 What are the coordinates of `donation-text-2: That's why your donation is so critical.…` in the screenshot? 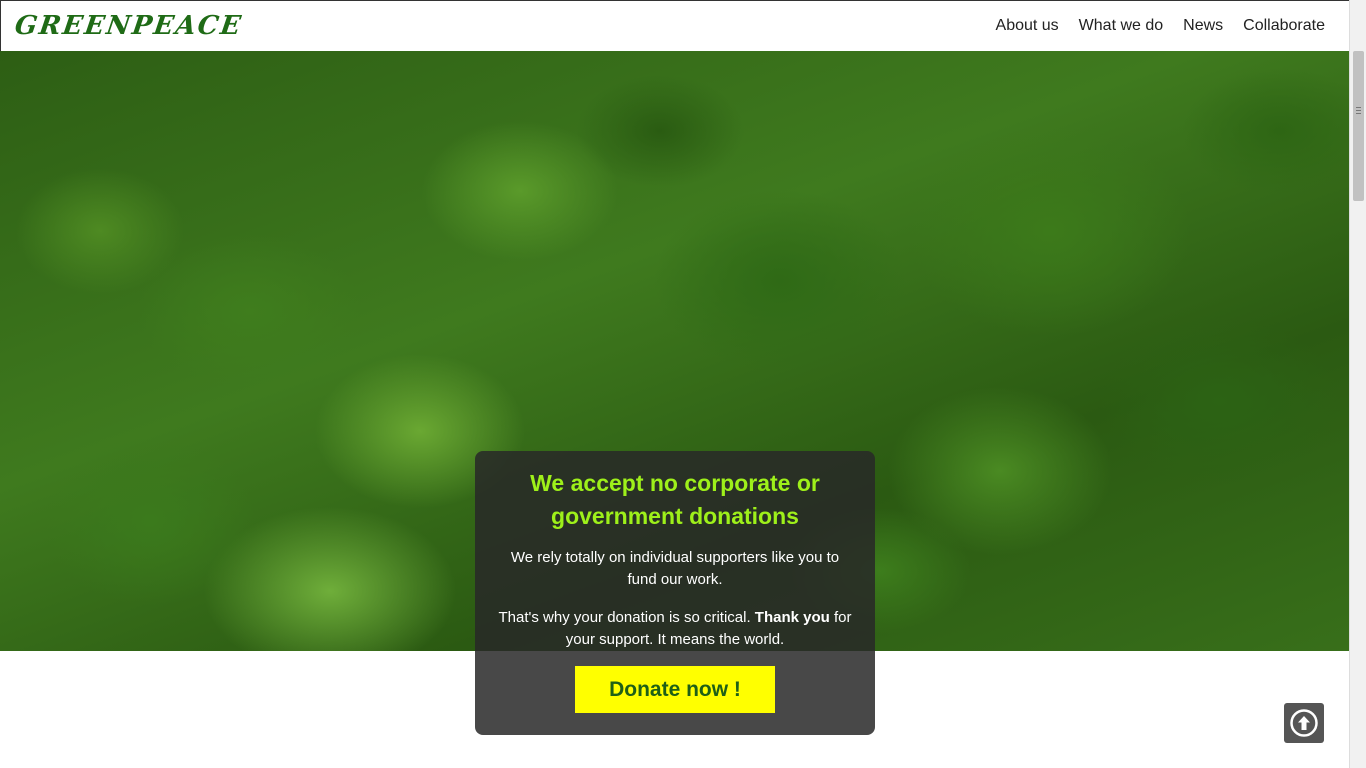 It's located at (675, 629).